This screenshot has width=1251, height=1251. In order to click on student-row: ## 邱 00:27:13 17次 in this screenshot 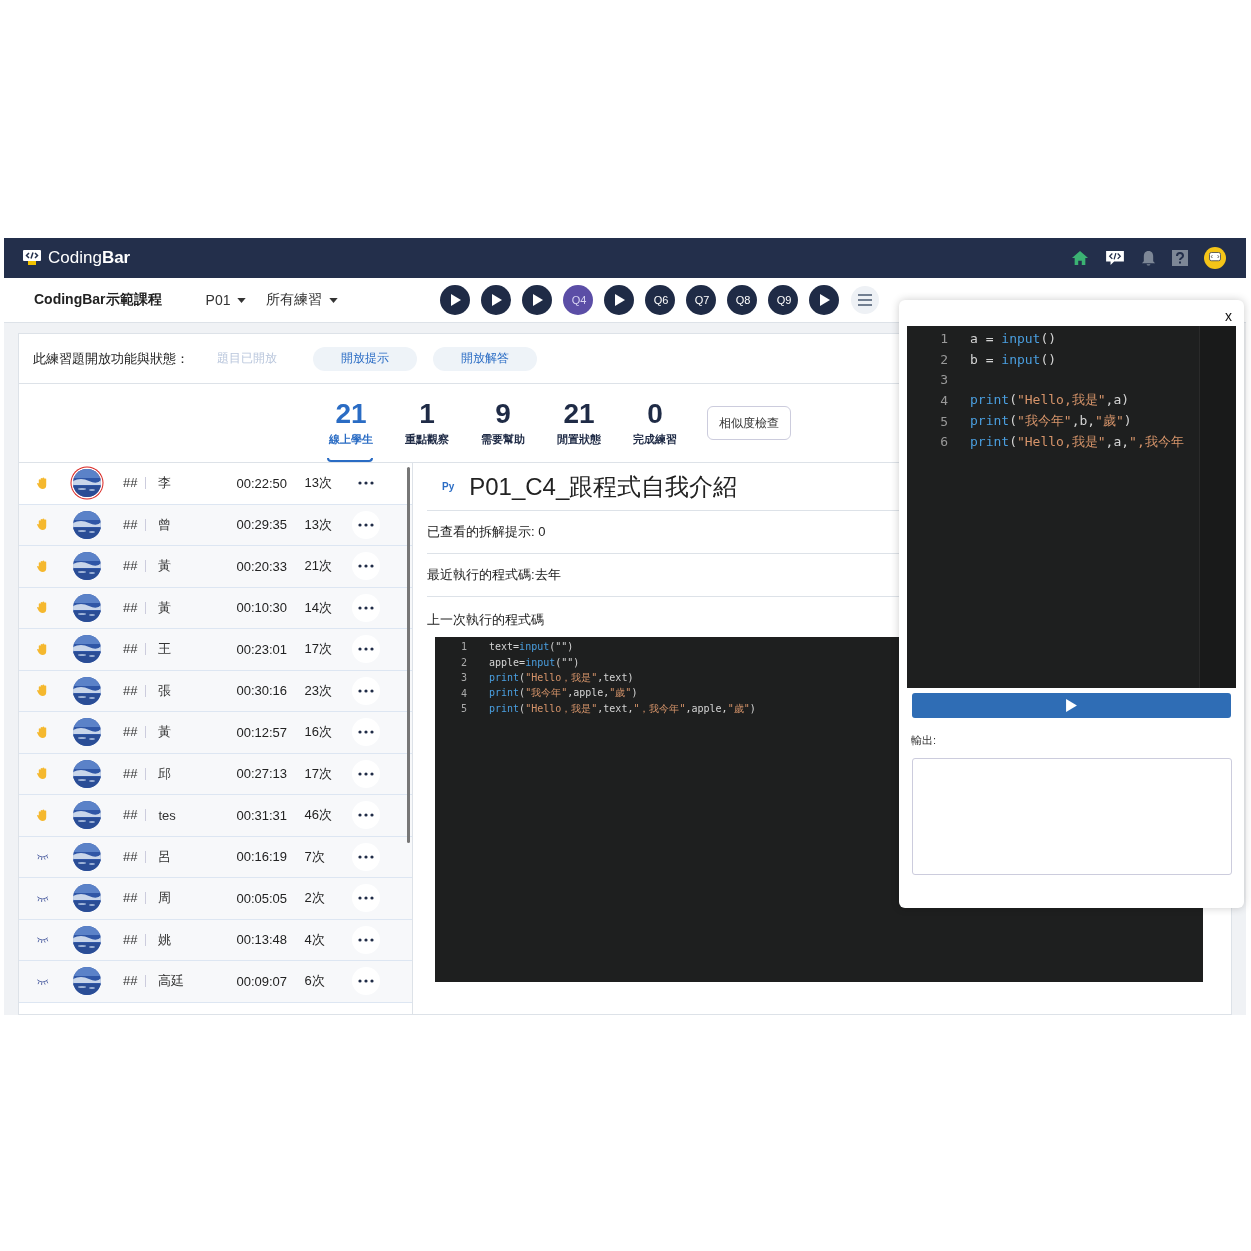, I will do `click(215, 774)`.